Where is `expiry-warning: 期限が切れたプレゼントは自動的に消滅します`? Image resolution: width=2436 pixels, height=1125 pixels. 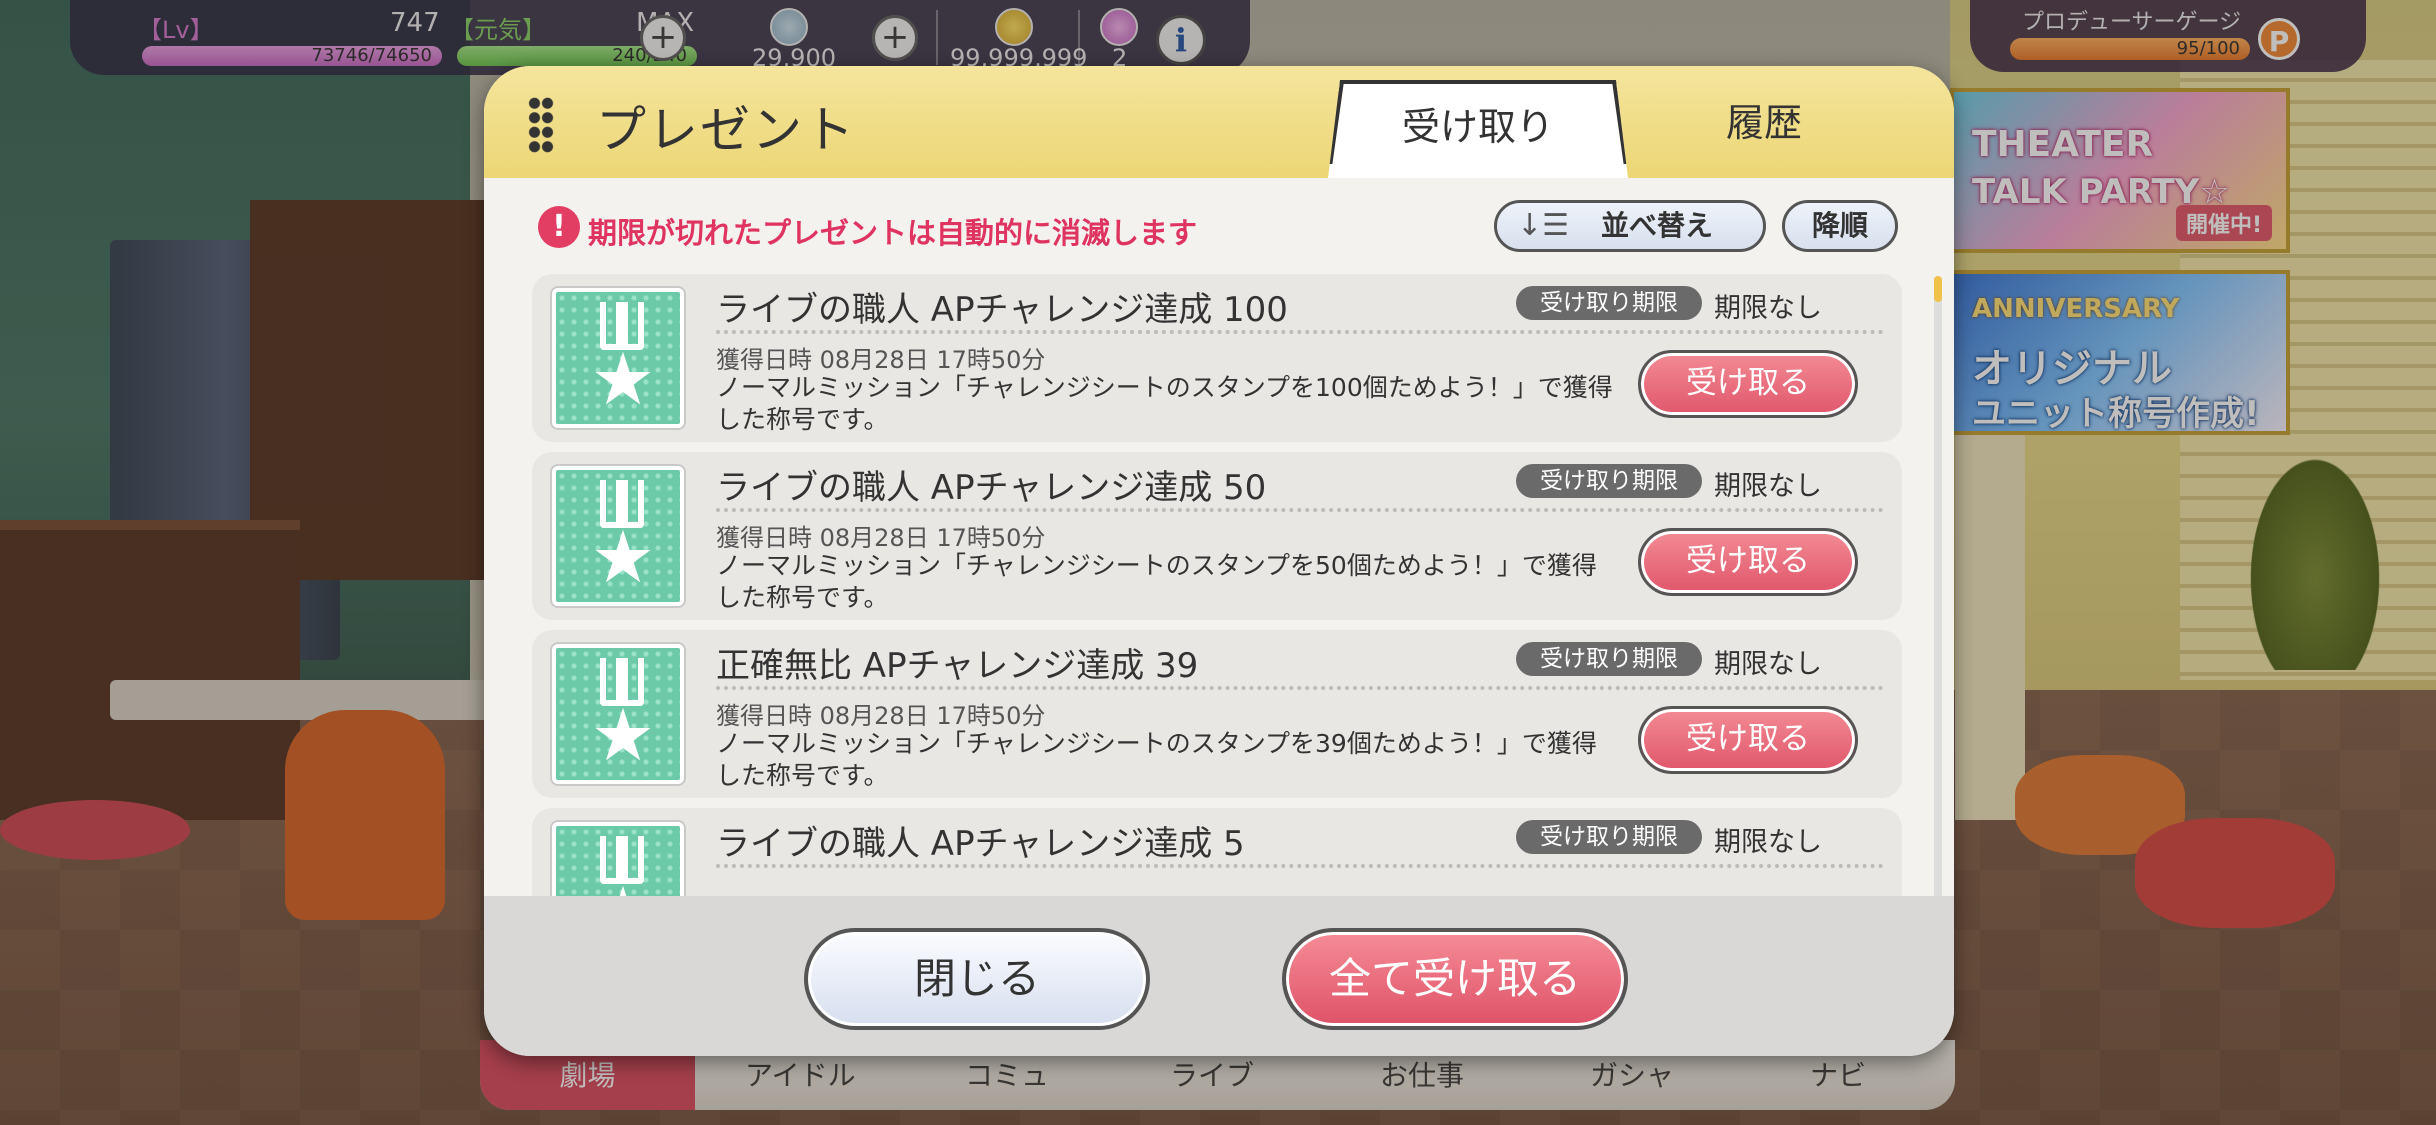 expiry-warning: 期限が切れたプレゼントは自動的に消滅します is located at coordinates (893, 233).